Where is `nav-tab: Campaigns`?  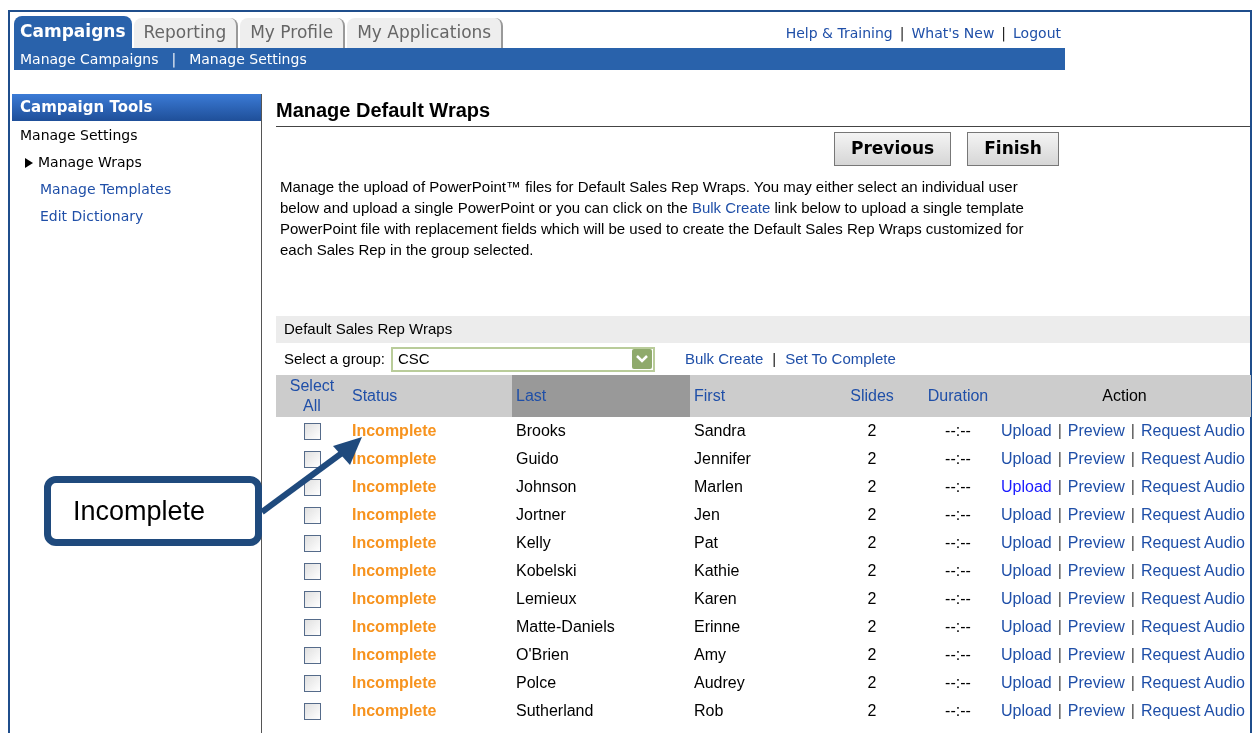 nav-tab: Campaigns is located at coordinates (73, 32).